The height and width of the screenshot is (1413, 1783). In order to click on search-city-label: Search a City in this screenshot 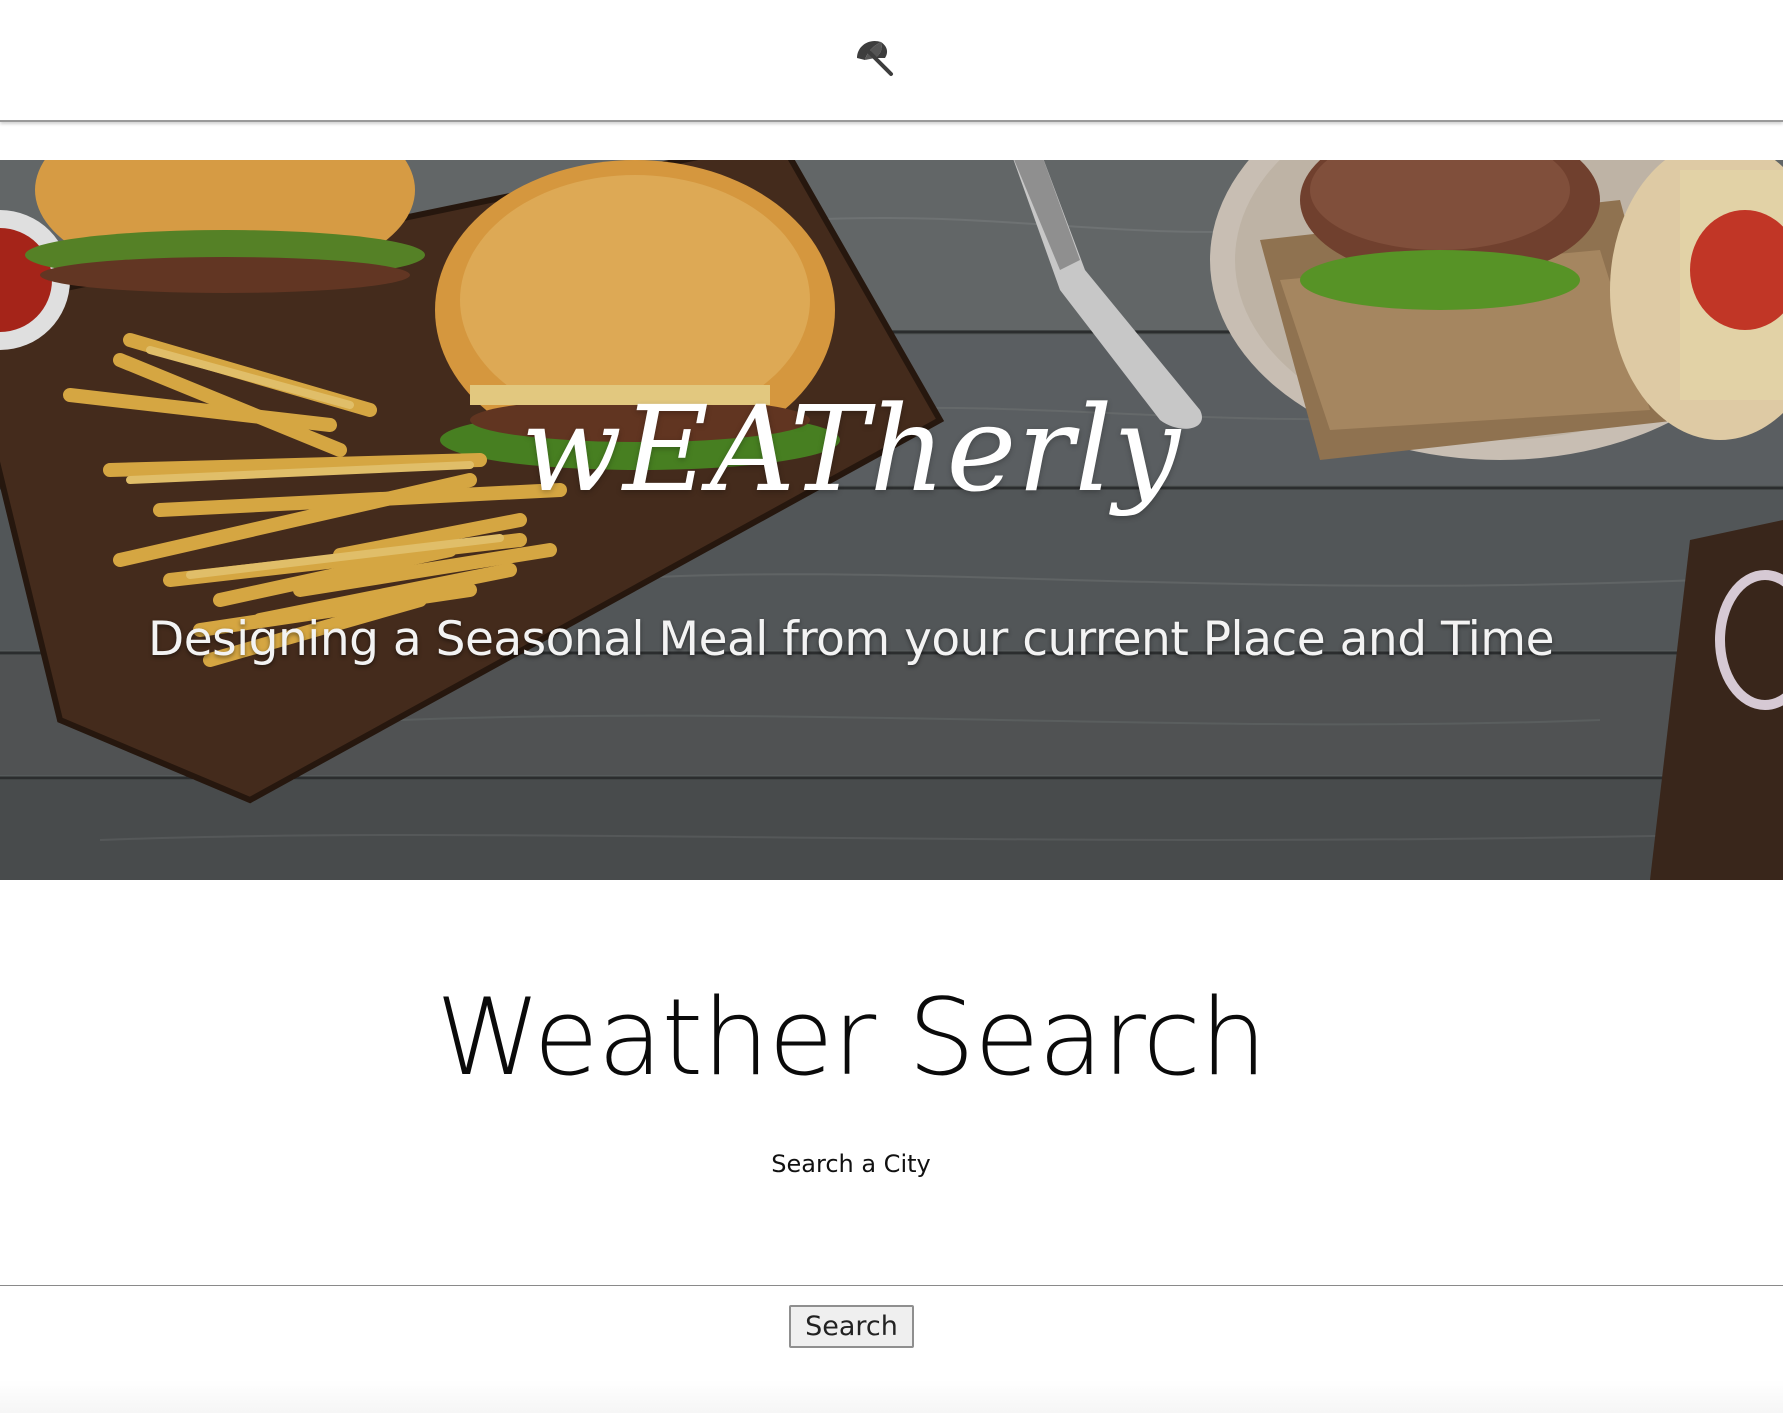, I will do `click(851, 1164)`.